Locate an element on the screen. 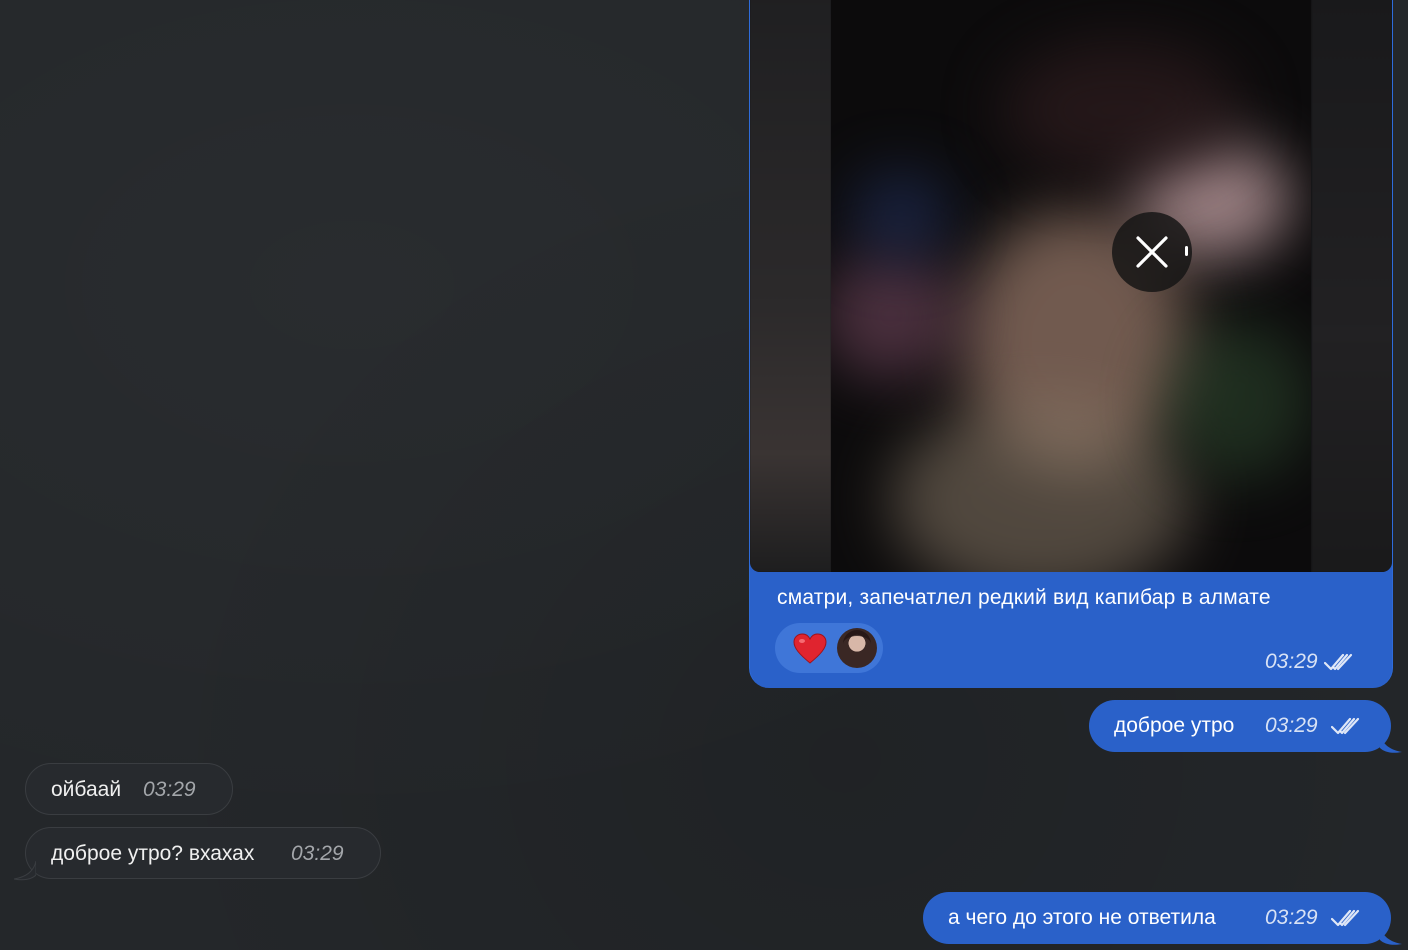 This screenshot has width=1408, height=950. media-message-meta: 03:29 is located at coordinates (1310, 662).